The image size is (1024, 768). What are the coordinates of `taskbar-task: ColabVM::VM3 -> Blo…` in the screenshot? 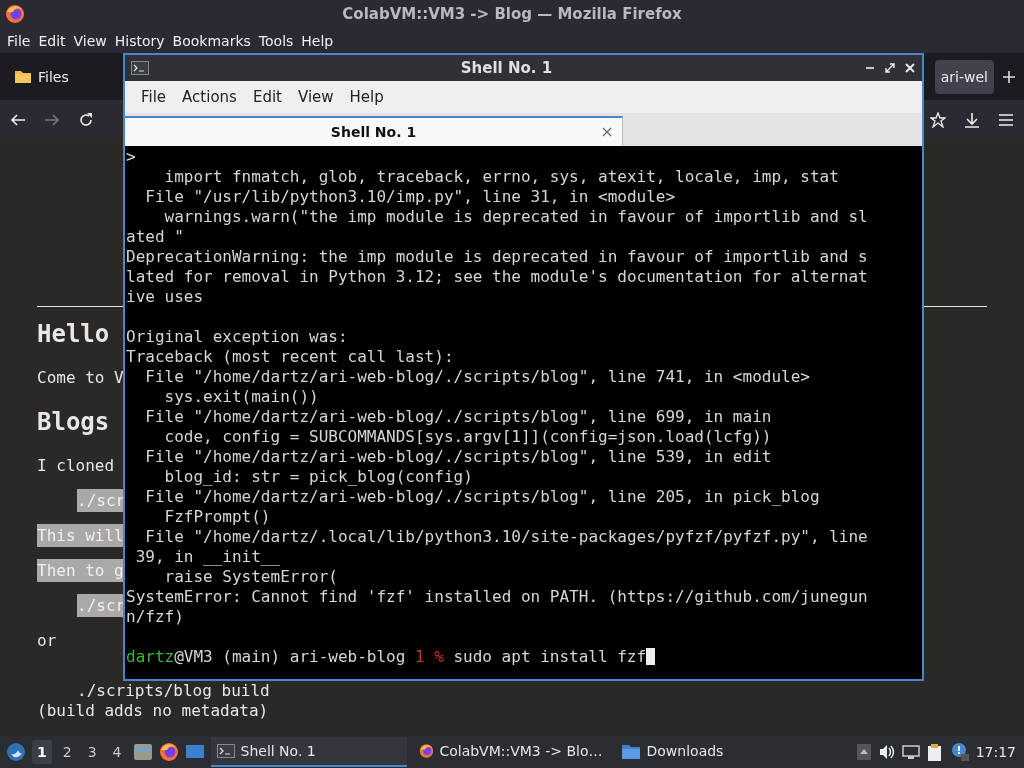 It's located at (510, 752).